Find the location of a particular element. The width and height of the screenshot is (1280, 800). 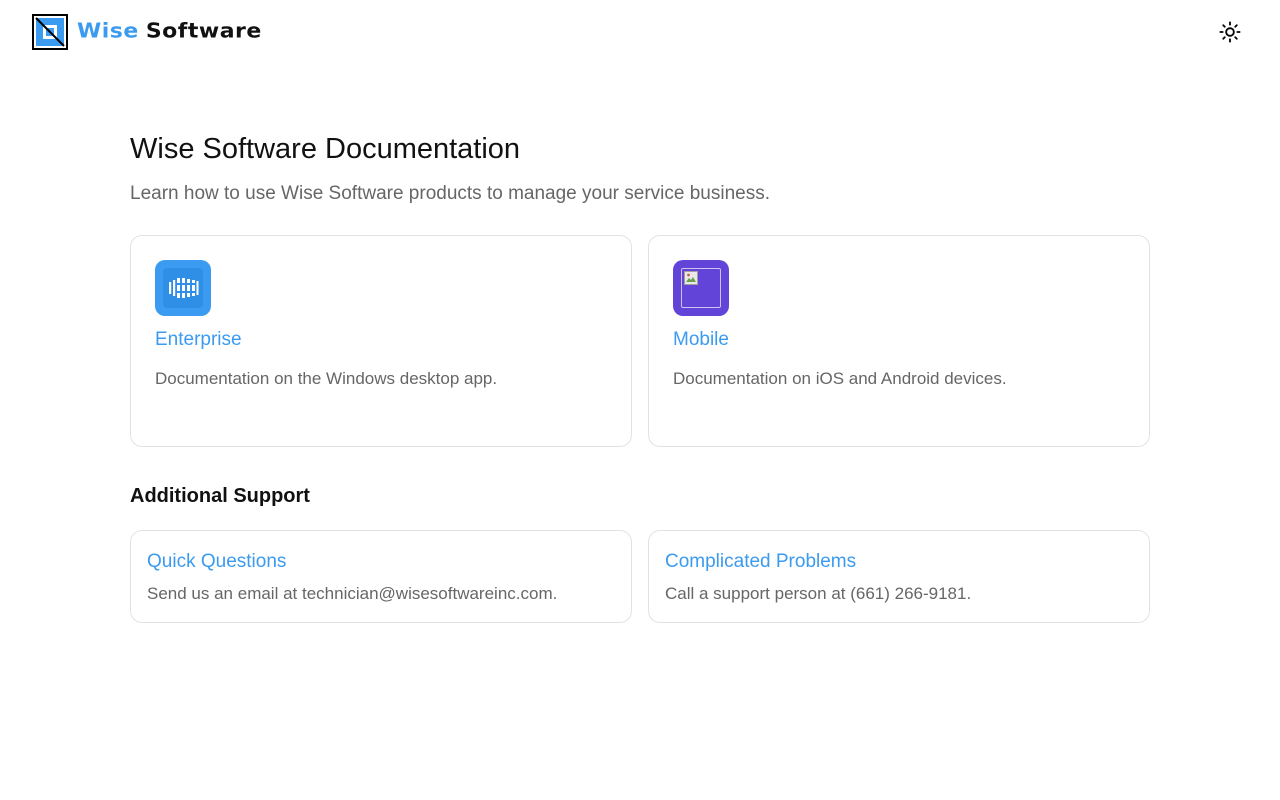

brand-home-link: Wise Software is located at coordinates (147, 32).